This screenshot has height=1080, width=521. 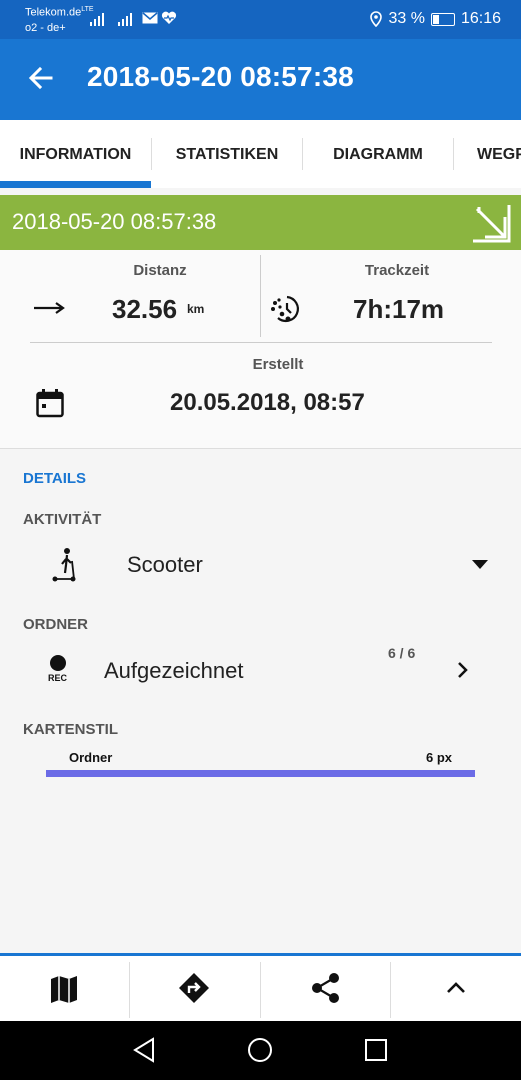 What do you see at coordinates (165, 564) in the screenshot?
I see `activity-value: Scooter` at bounding box center [165, 564].